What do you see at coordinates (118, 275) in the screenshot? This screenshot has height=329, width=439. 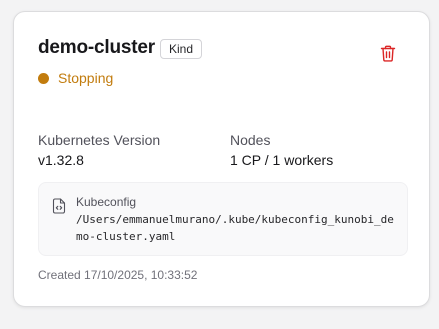 I see `created-timestamp: Created 17/10/2025, 10:33:52` at bounding box center [118, 275].